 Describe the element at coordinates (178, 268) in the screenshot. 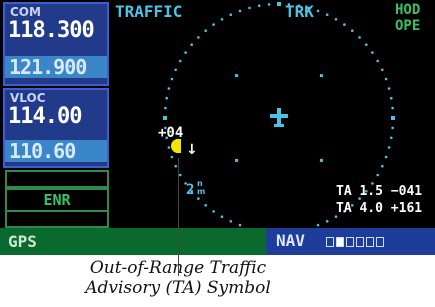

I see `caption-line-1: Out-of-Range Traffic` at that location.